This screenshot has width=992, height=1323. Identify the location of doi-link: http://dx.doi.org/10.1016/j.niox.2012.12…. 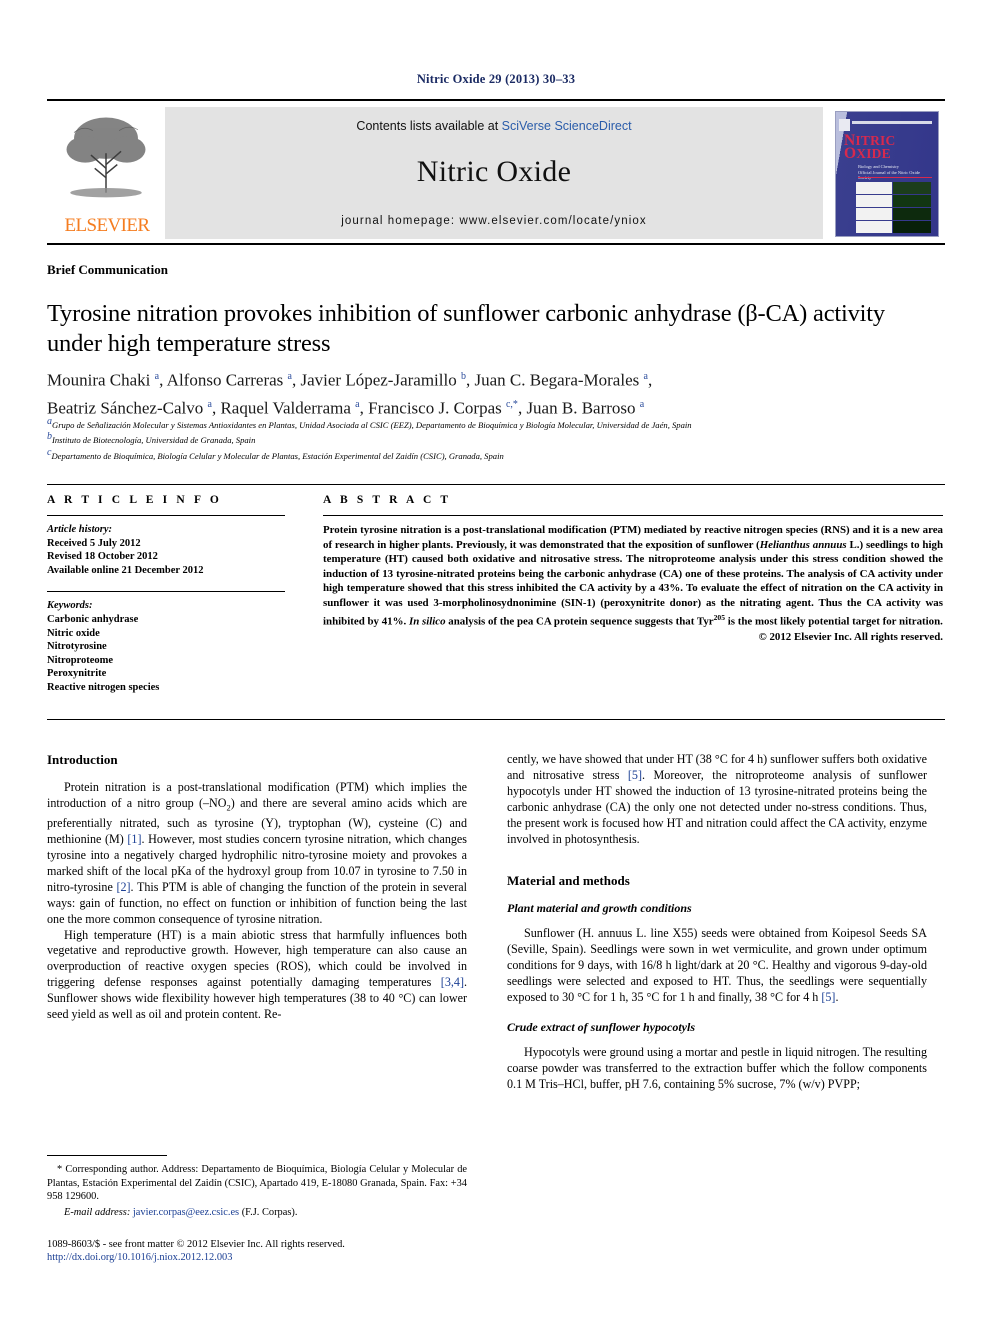
(262, 1257).